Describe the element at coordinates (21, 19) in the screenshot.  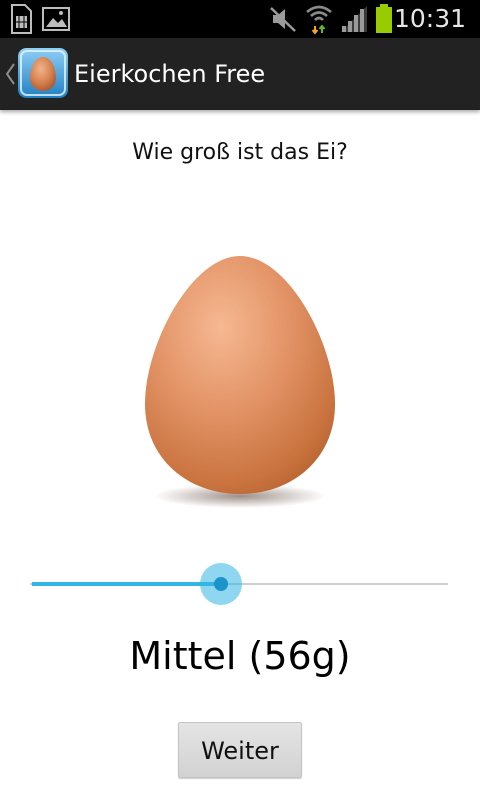
I see `sim-card-icon` at that location.